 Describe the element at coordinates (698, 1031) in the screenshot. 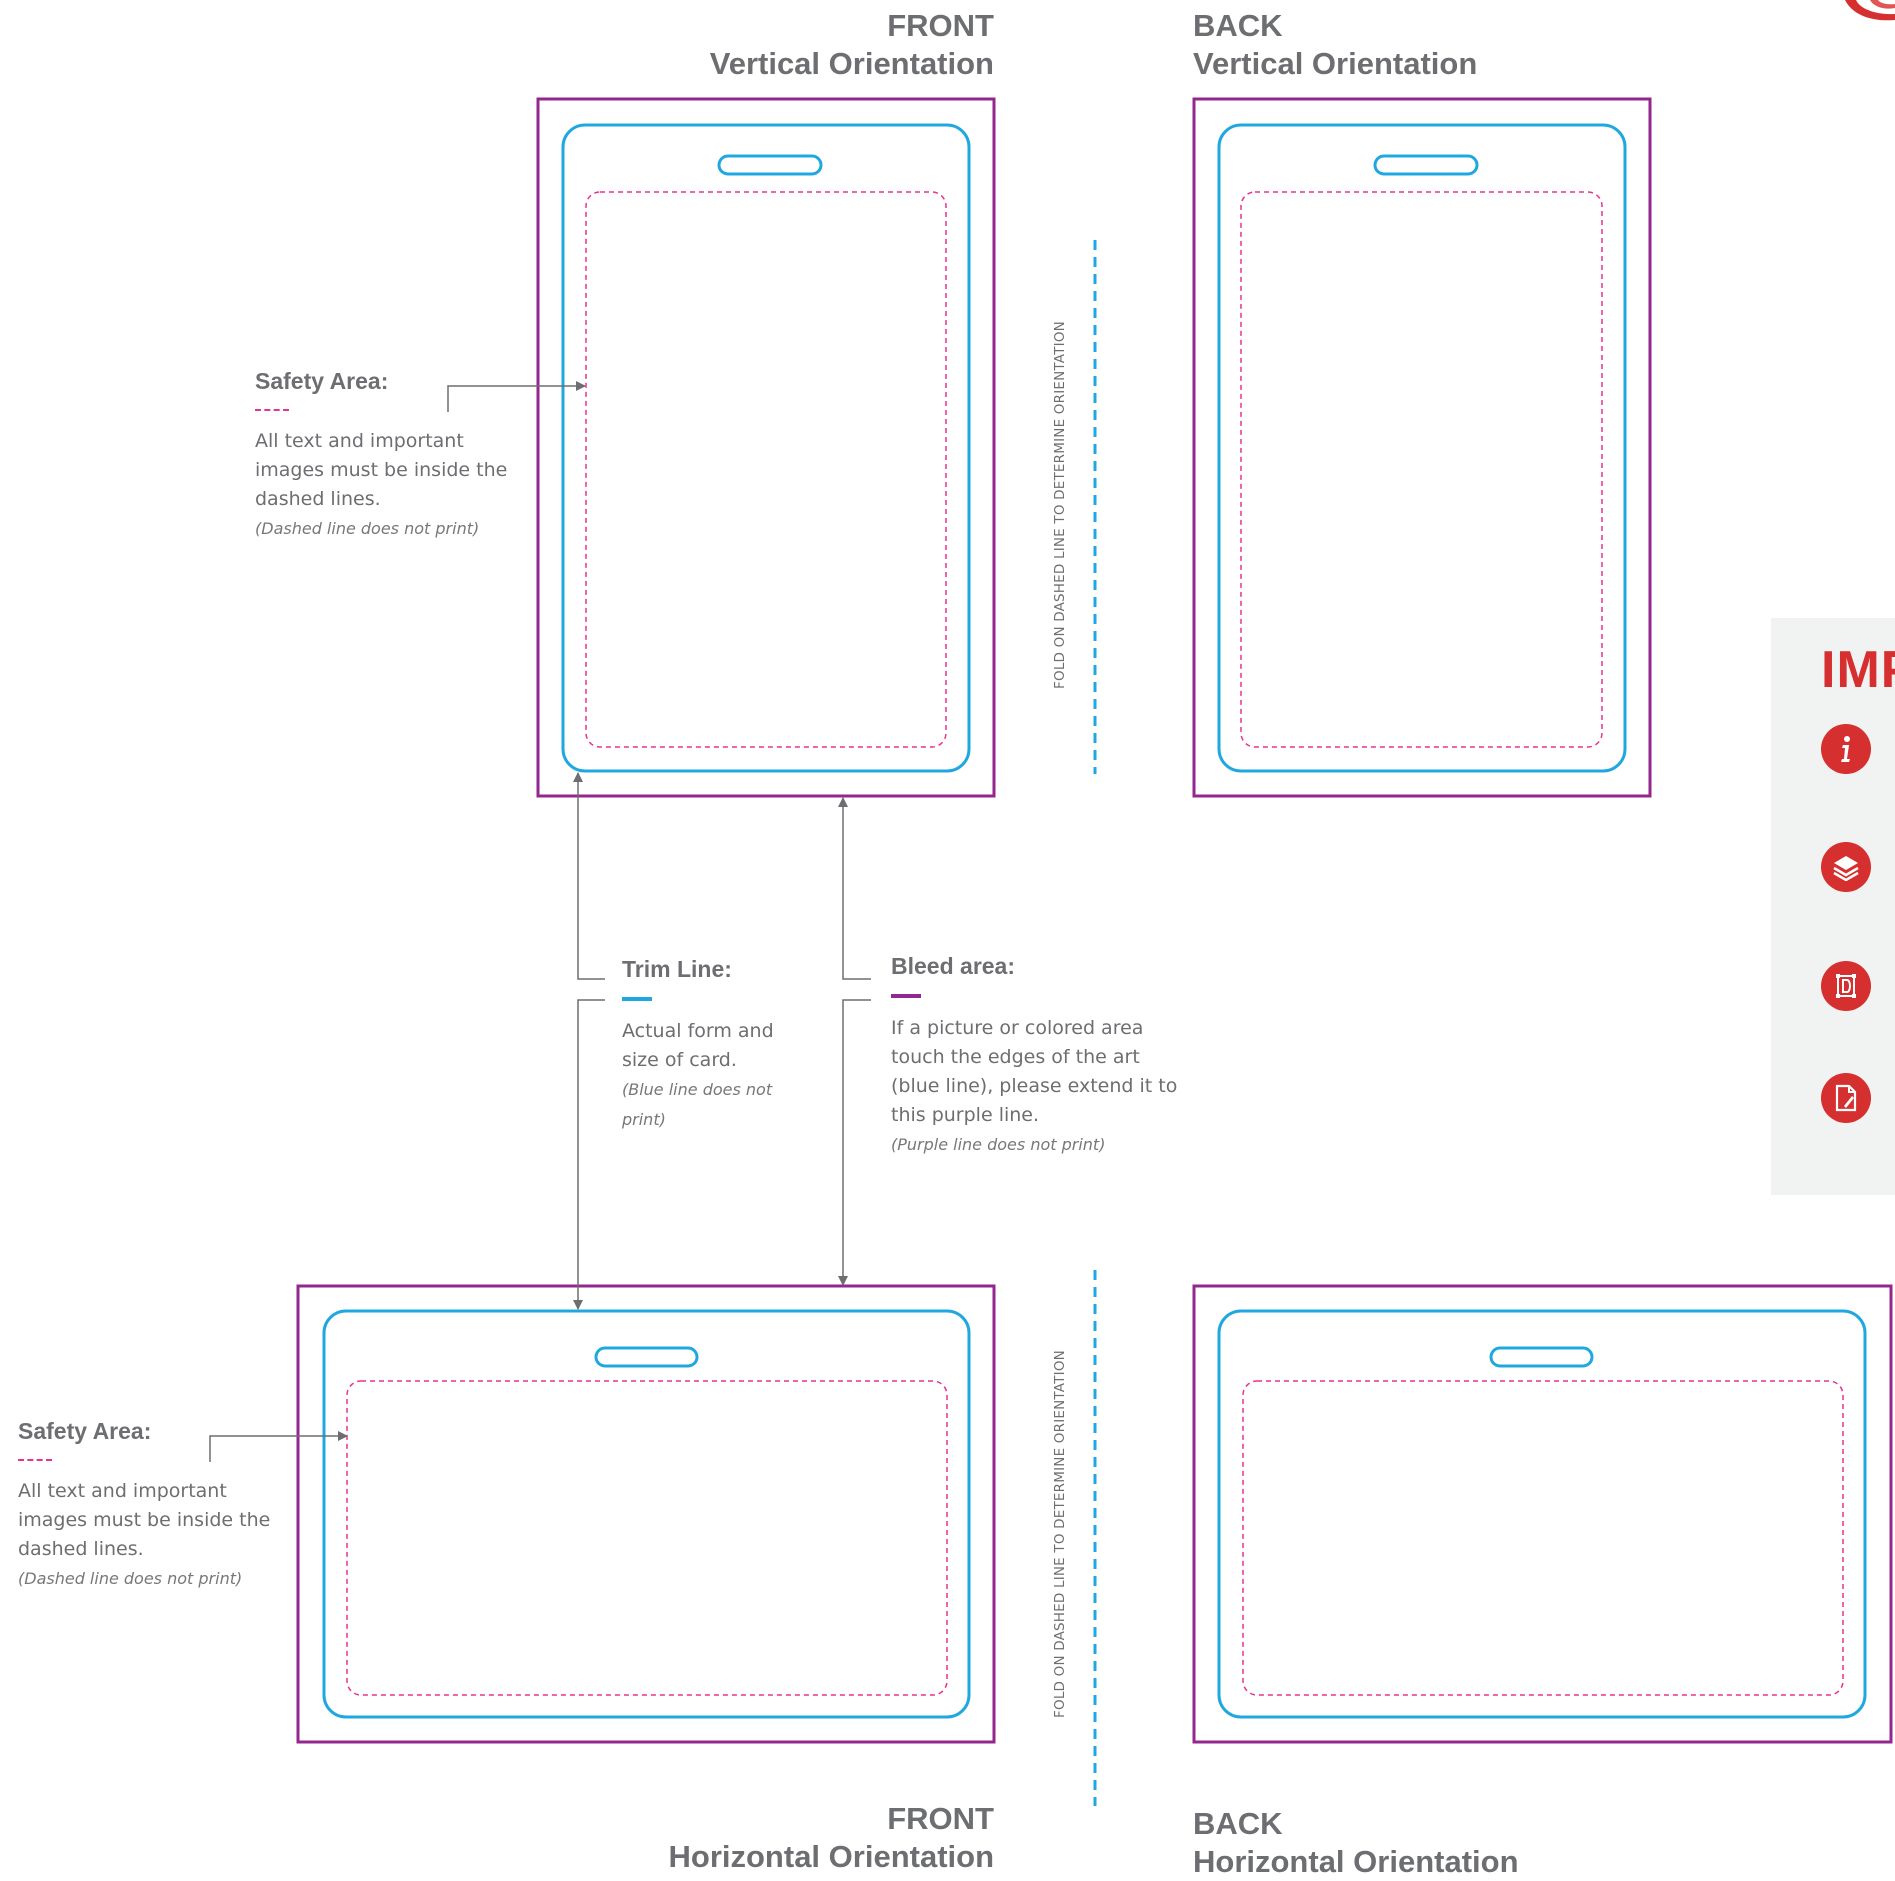

I see `trim-line-body-line: Actual form and` at that location.